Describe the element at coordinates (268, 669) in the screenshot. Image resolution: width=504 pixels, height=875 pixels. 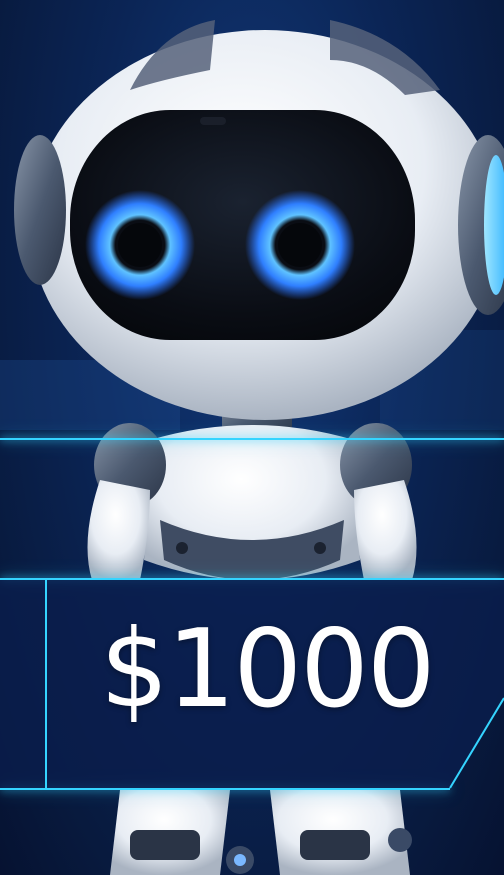
I see `price-amount: $1000` at that location.